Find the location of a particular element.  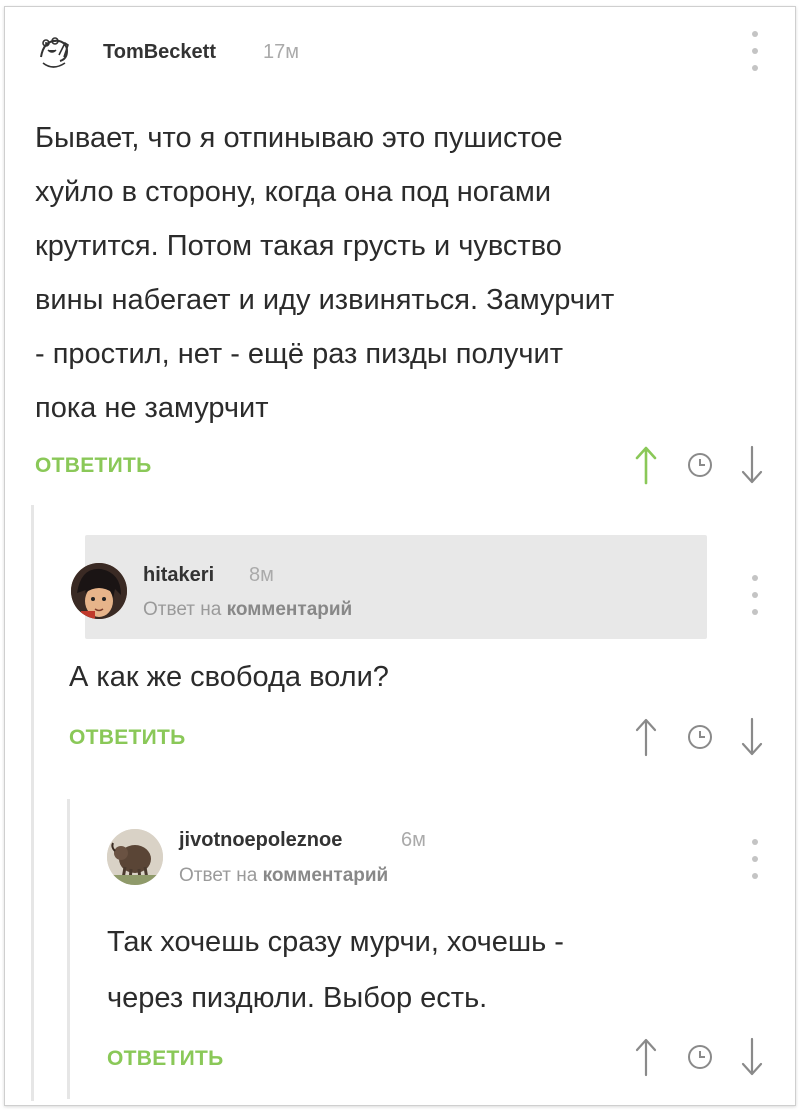

comment-time: 17м is located at coordinates (281, 52).